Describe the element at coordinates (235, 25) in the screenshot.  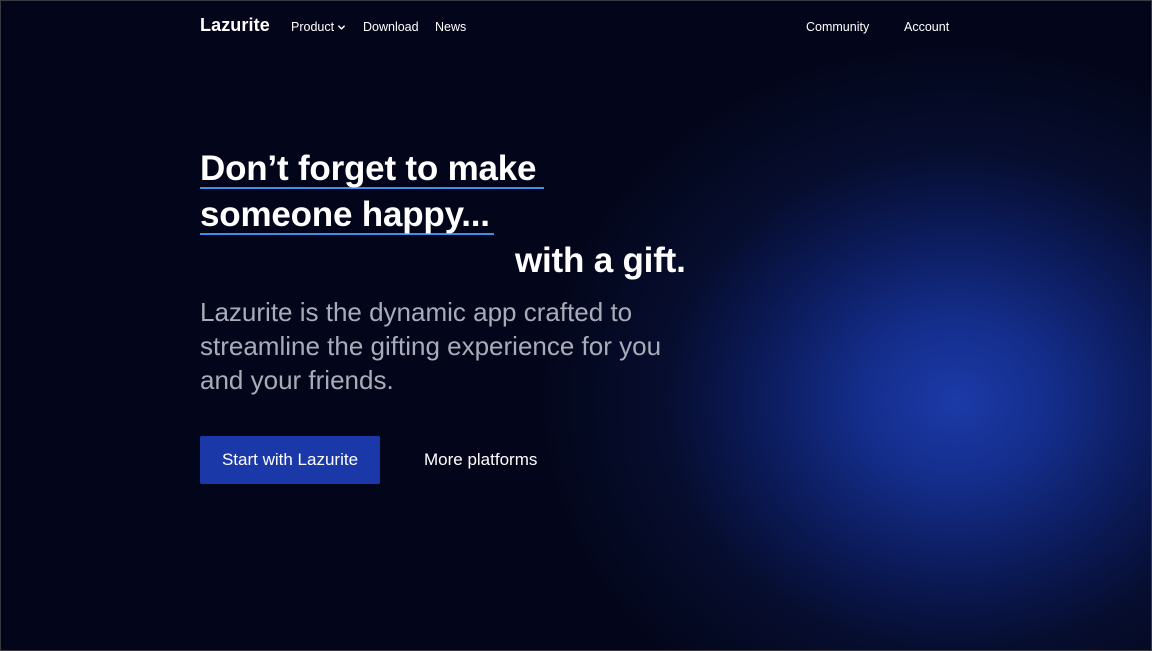
I see `brand-logo: Lazurite` at that location.